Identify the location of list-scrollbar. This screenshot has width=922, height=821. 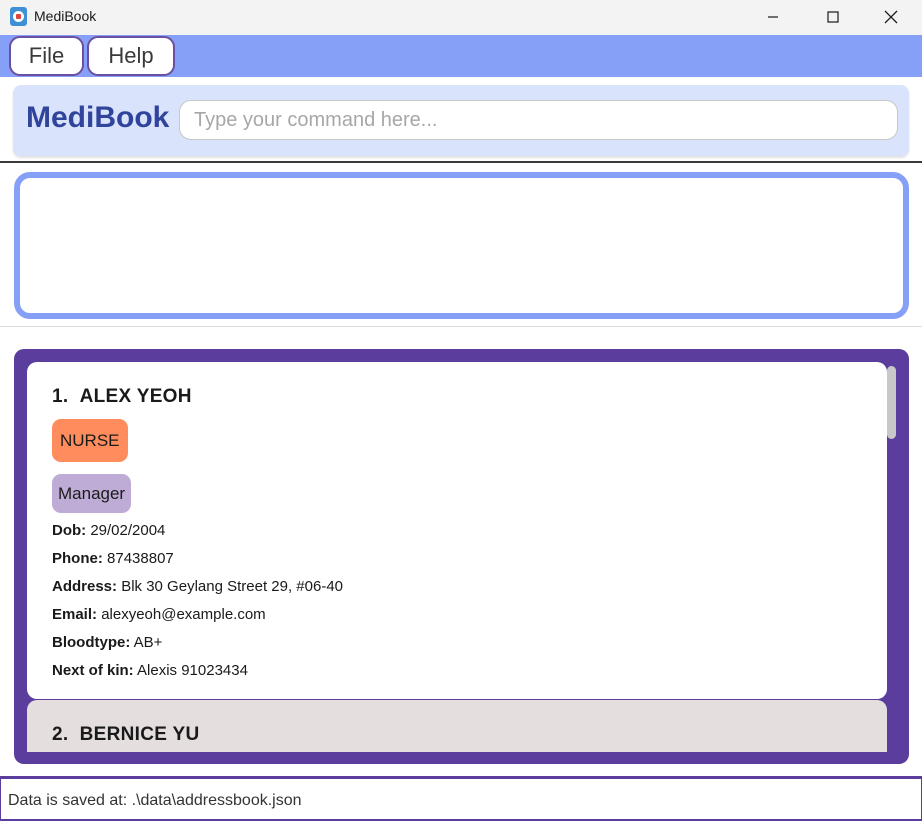
(891, 557).